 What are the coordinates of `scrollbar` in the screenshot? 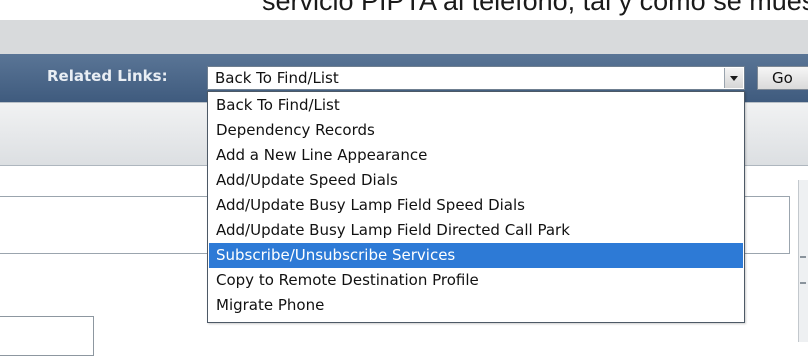 It's located at (803, 261).